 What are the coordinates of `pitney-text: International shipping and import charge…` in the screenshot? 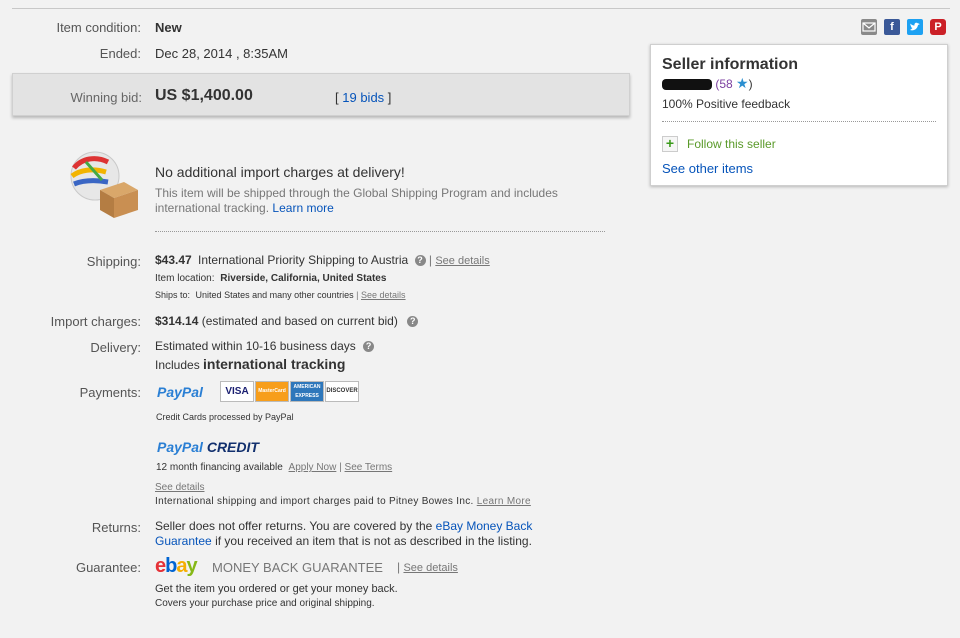 It's located at (314, 501).